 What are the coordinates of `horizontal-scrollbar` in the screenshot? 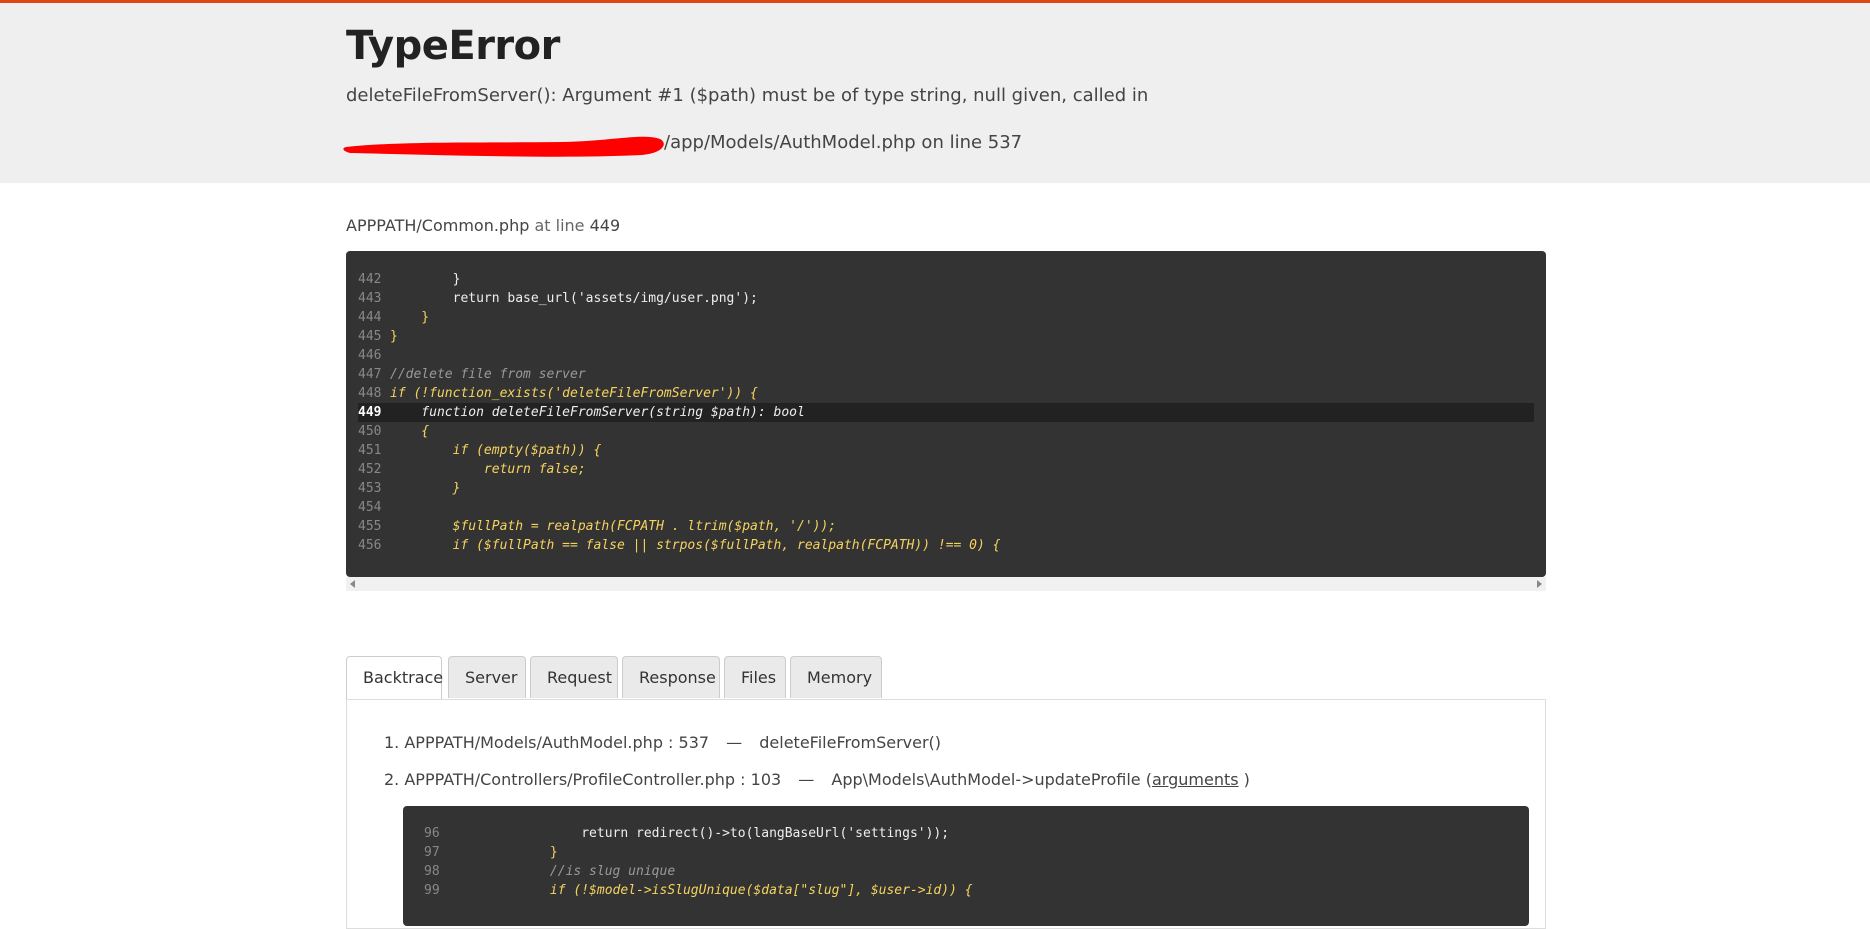 It's located at (946, 584).